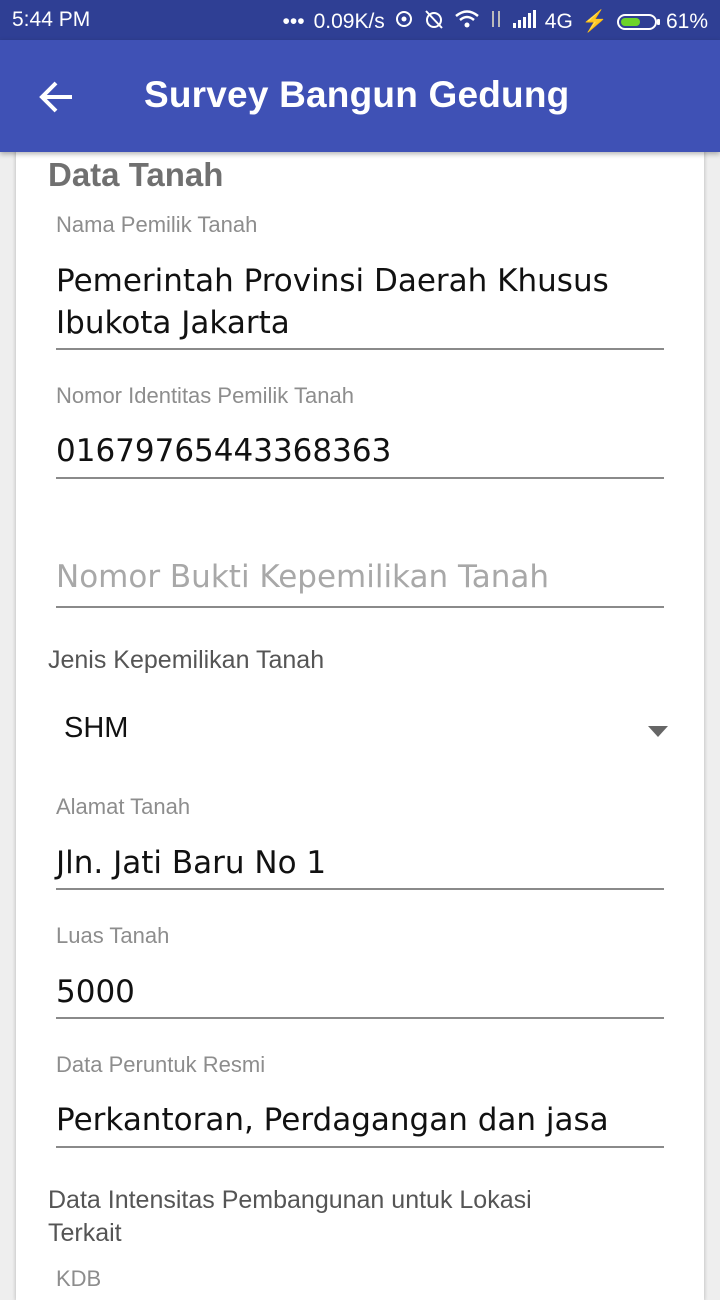 The width and height of the screenshot is (720, 1300). I want to click on page-title: Survey Bangun Gedung, so click(357, 94).